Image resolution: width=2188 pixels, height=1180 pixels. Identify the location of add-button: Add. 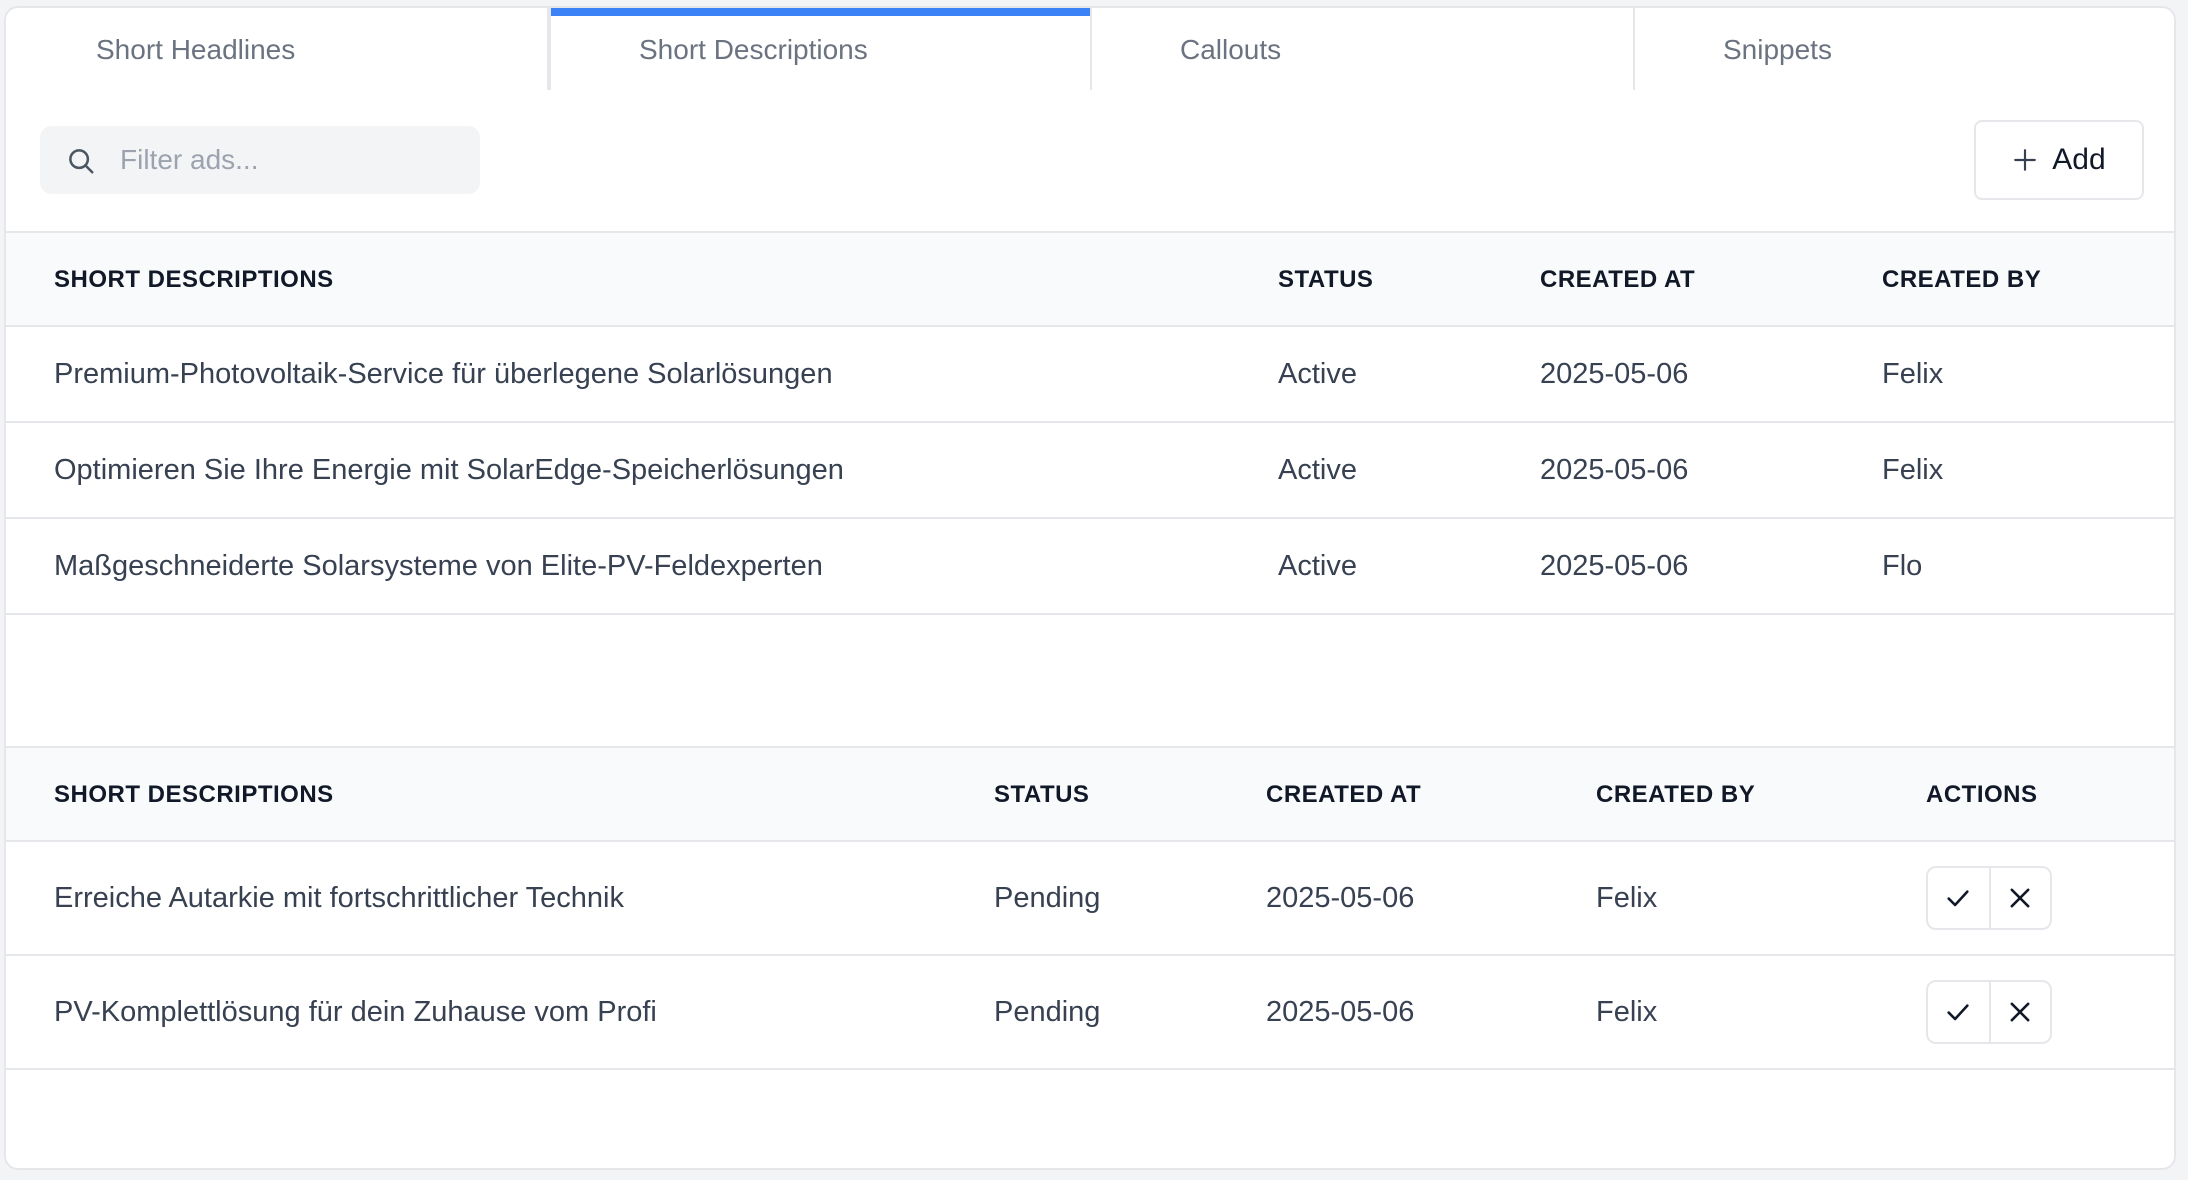
(2059, 160).